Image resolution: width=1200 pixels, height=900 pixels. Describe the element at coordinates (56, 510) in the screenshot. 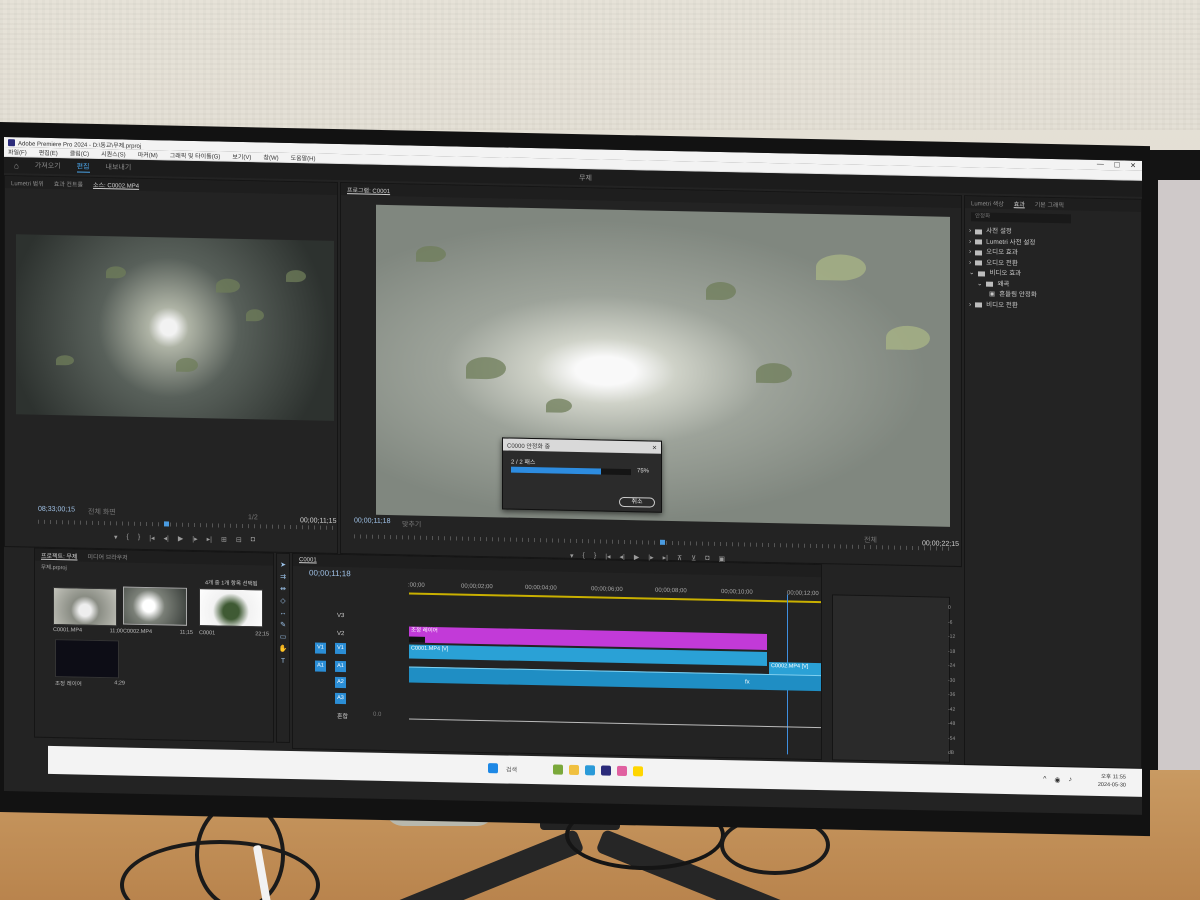

I see `source-timecode-current: 08;33;00;15` at that location.